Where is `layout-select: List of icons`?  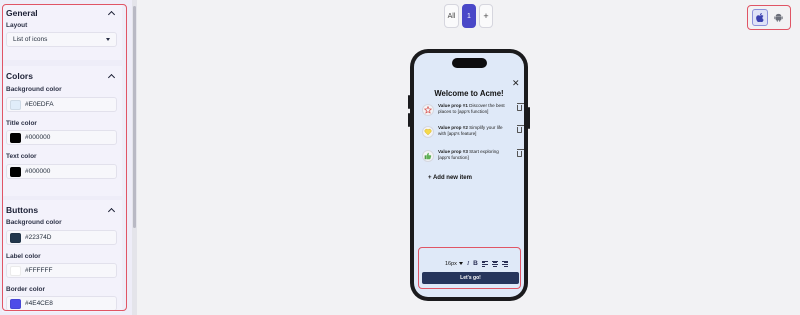
layout-select: List of icons is located at coordinates (61, 39).